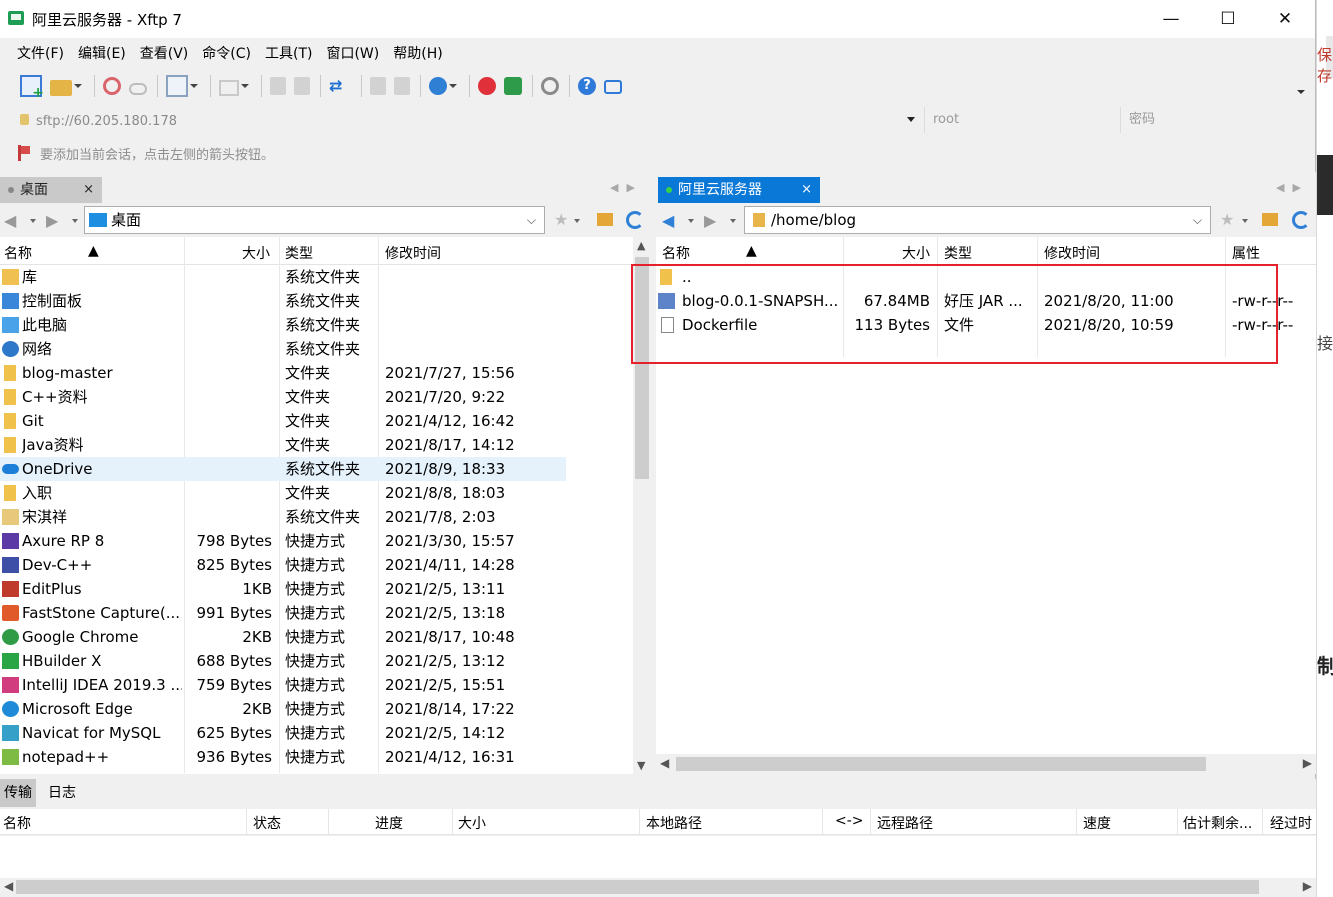 This screenshot has width=1333, height=897. What do you see at coordinates (51, 190) in the screenshot?
I see `tab-desktop: 桌面 ×` at bounding box center [51, 190].